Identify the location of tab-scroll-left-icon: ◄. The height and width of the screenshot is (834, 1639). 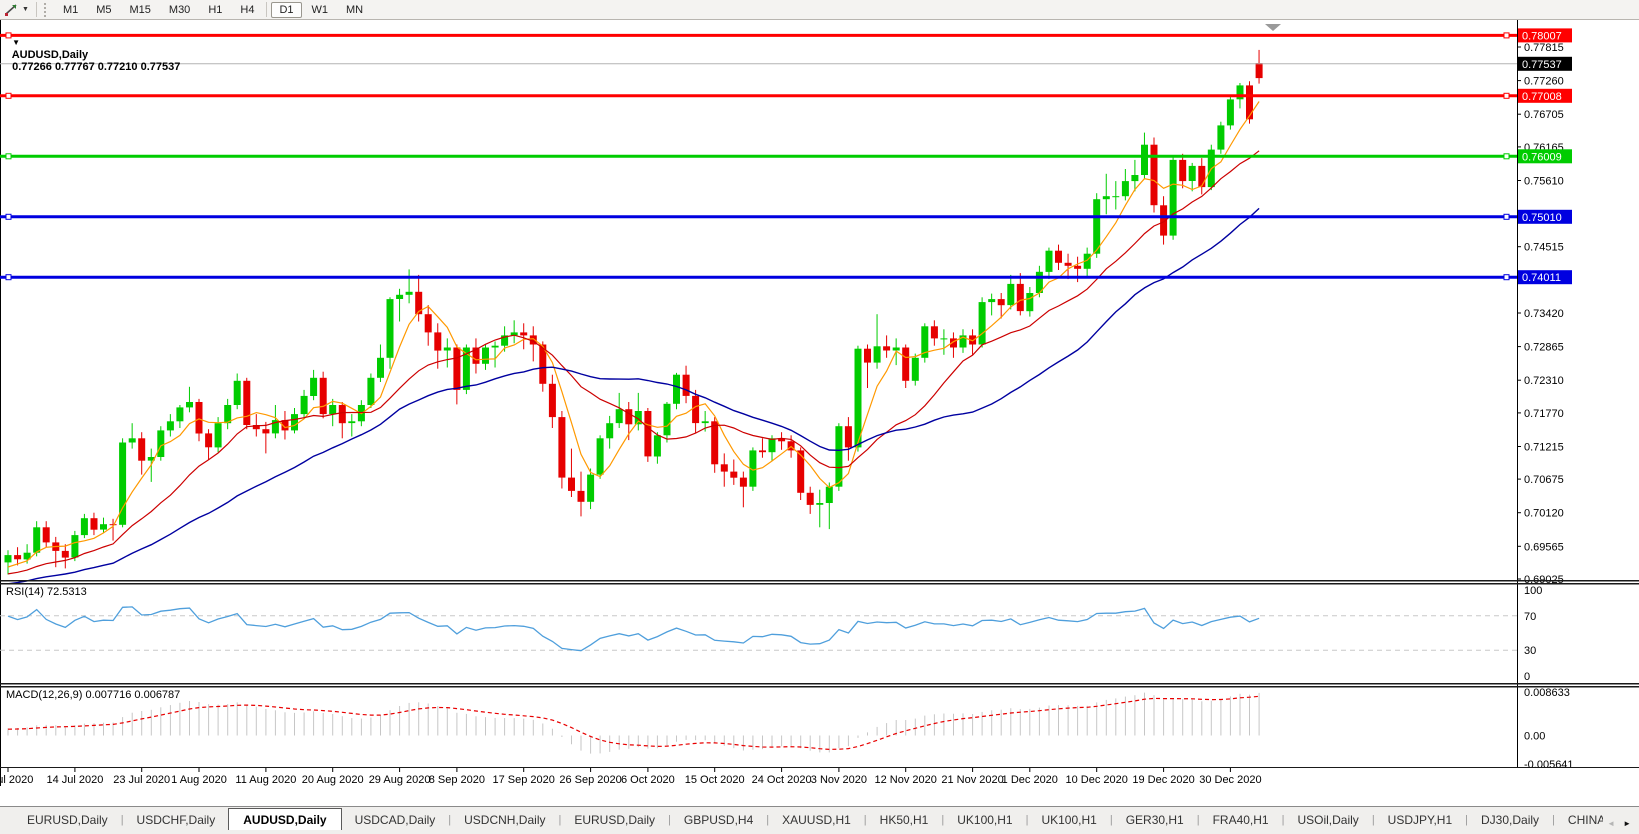
(1611, 823).